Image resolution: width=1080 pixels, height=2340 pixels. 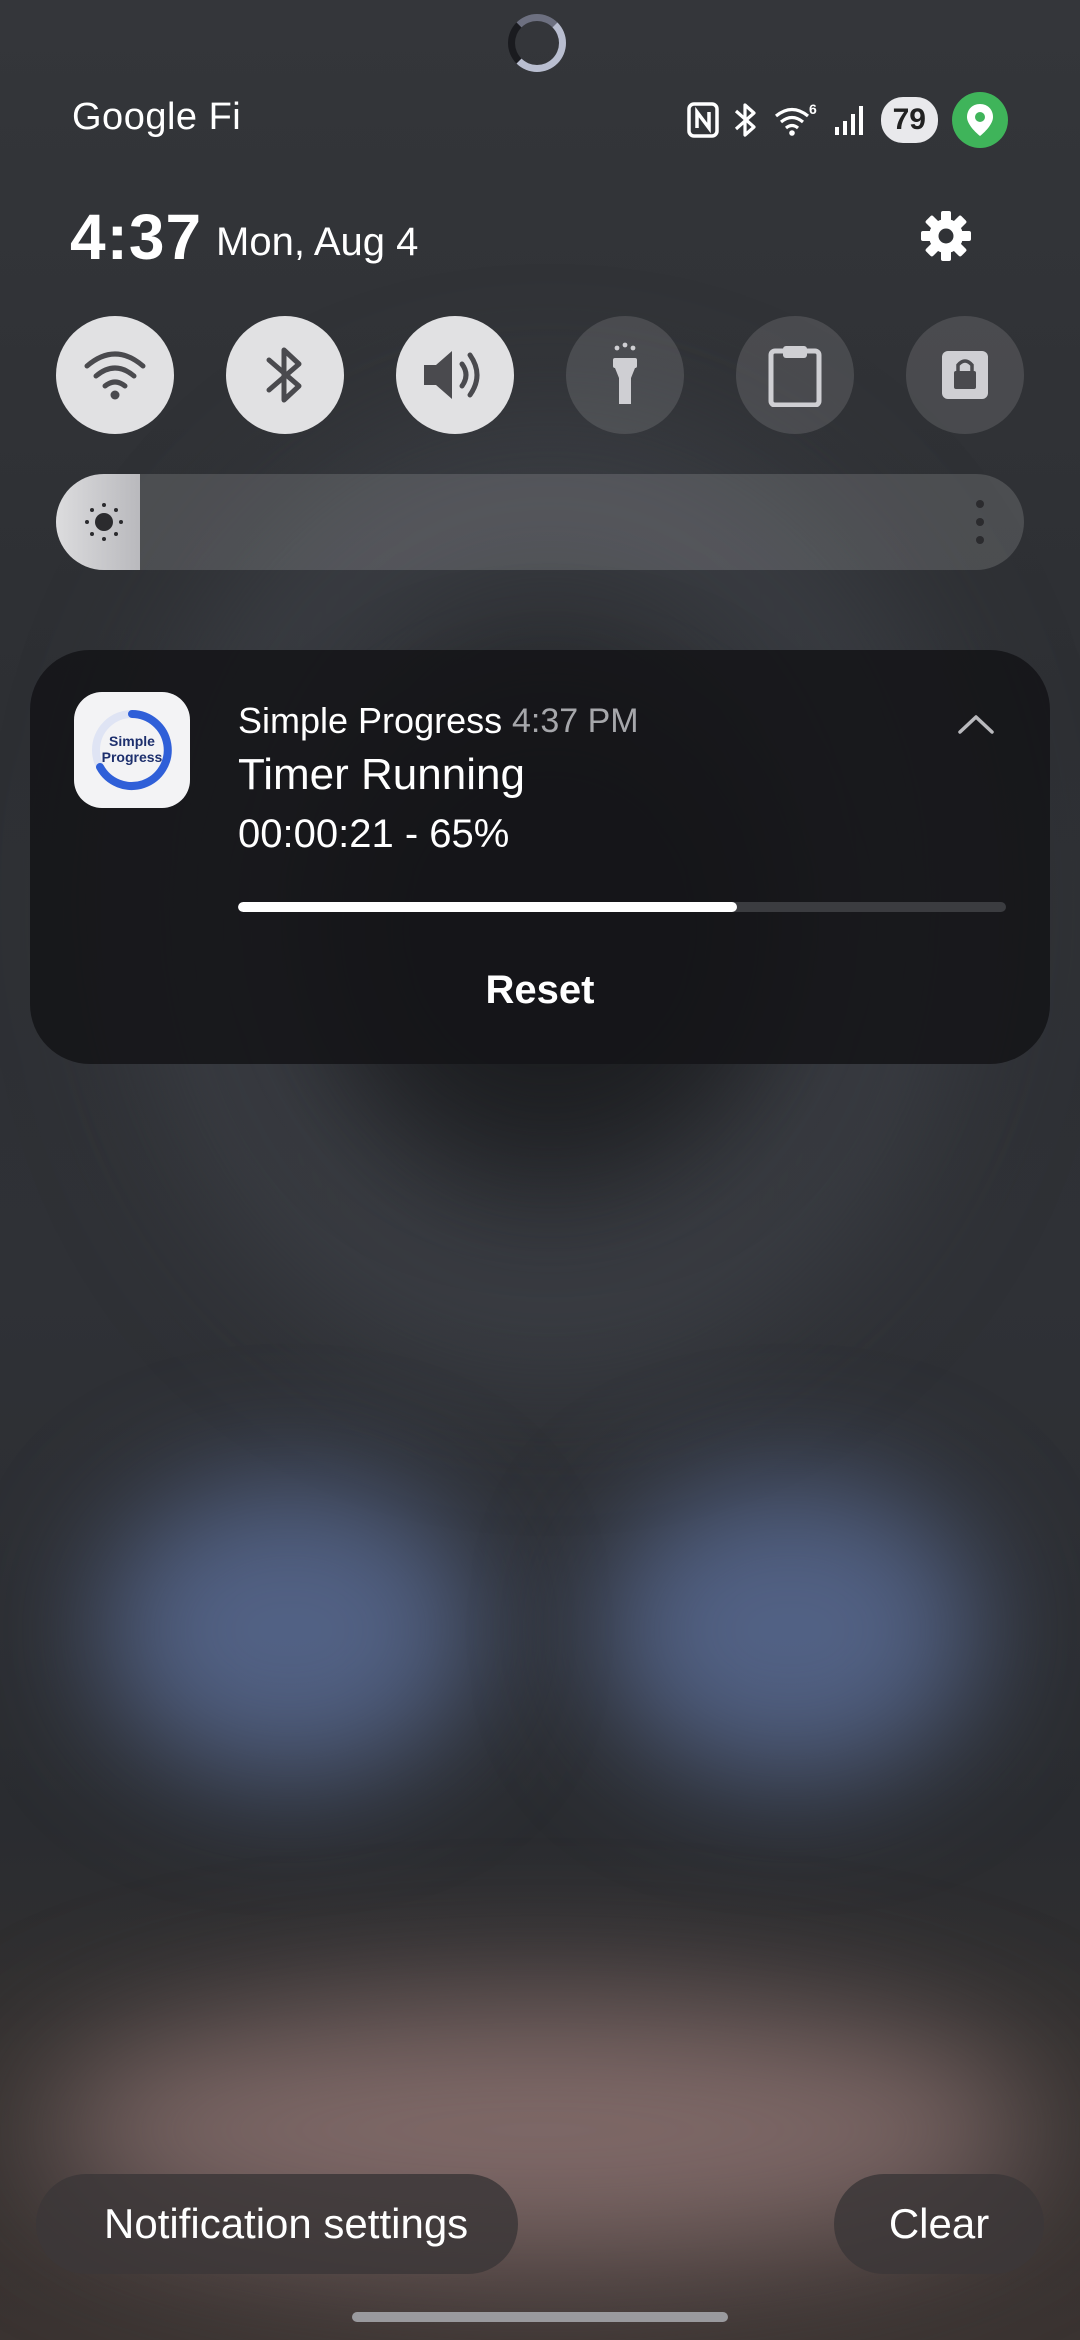 I want to click on clipboard-tile, so click(x=795, y=375).